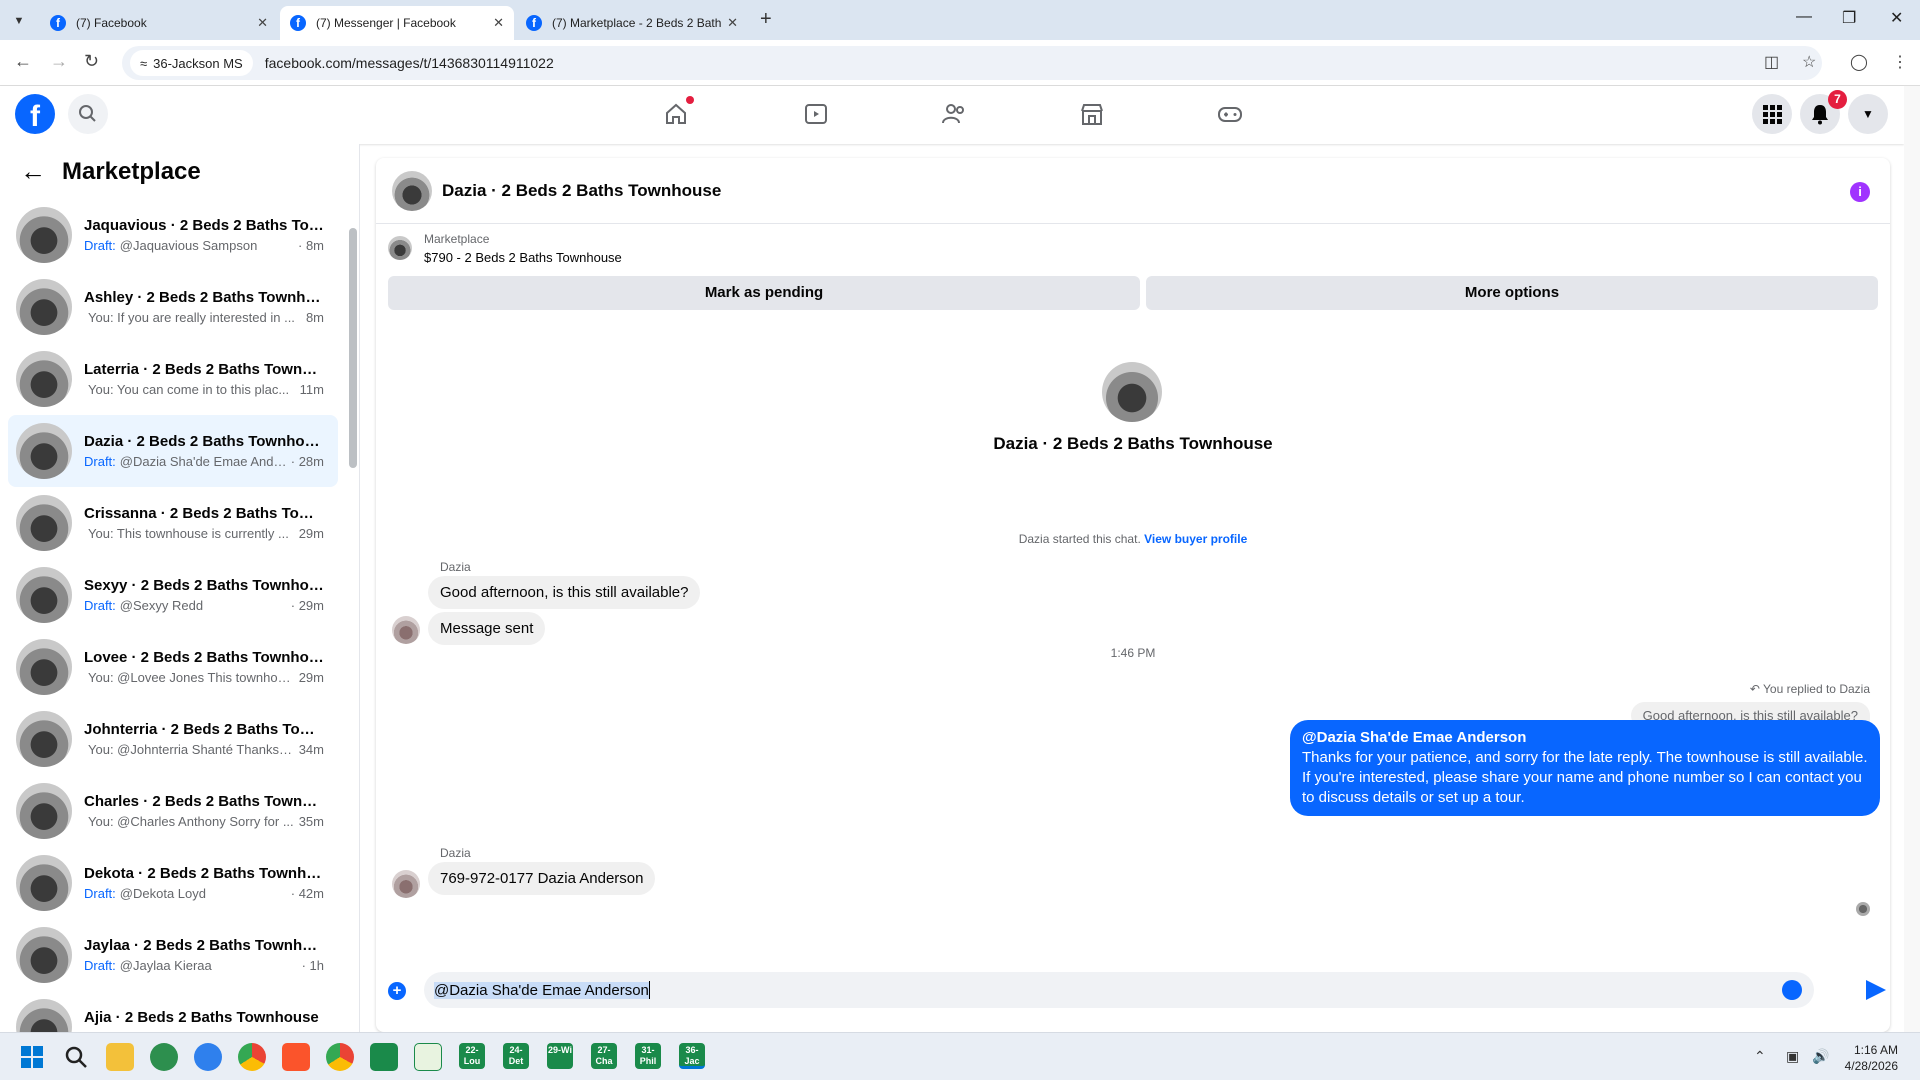 The image size is (1920, 1080). I want to click on system-clock: 1:16 AM 4/28/2026, so click(1871, 1058).